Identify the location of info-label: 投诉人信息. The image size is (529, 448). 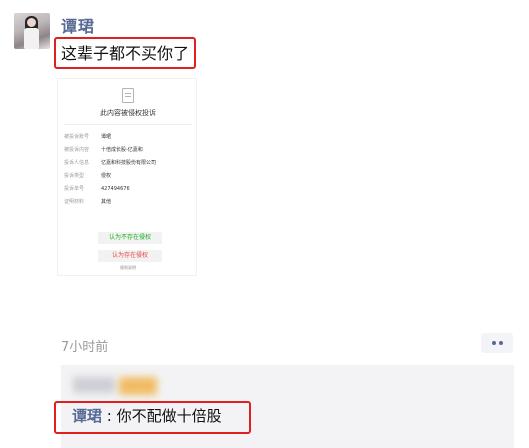
(77, 163).